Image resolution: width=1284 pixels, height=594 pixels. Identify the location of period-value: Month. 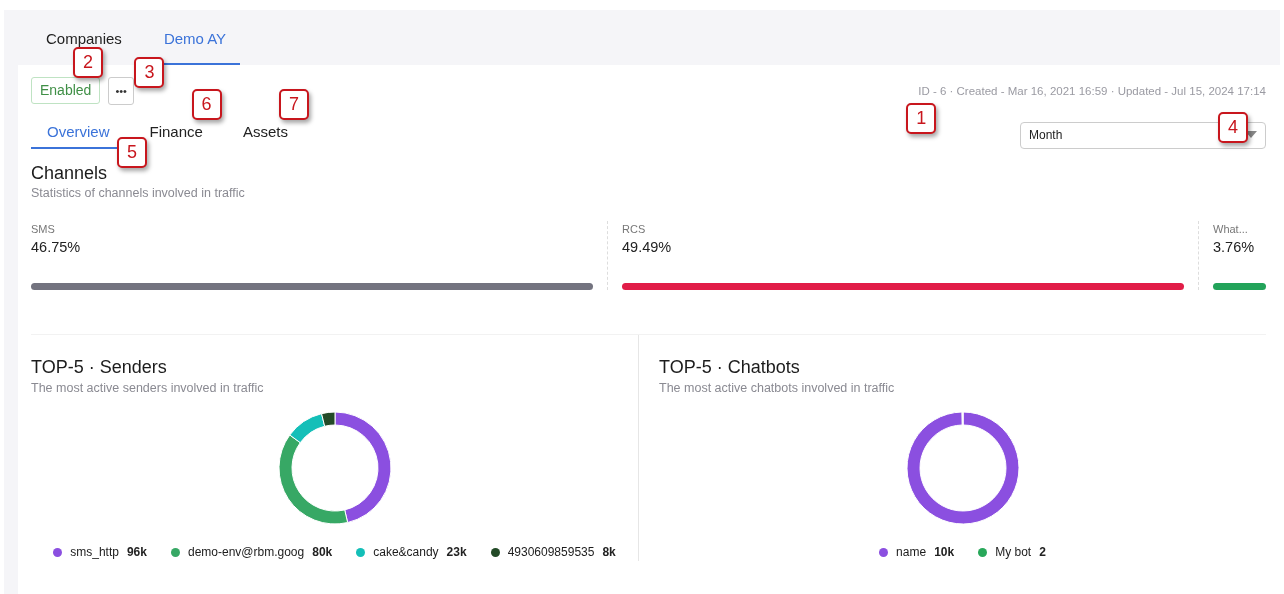
(1046, 135).